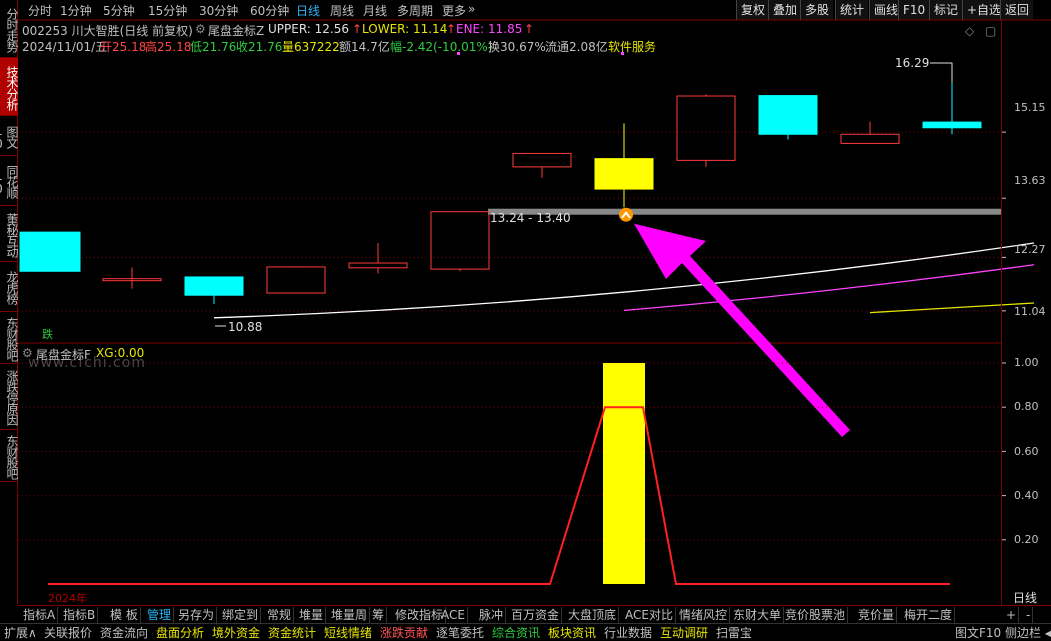 This screenshot has height=641, width=1051. What do you see at coordinates (460, 633) in the screenshot?
I see `info-tab: 逐笔委托` at bounding box center [460, 633].